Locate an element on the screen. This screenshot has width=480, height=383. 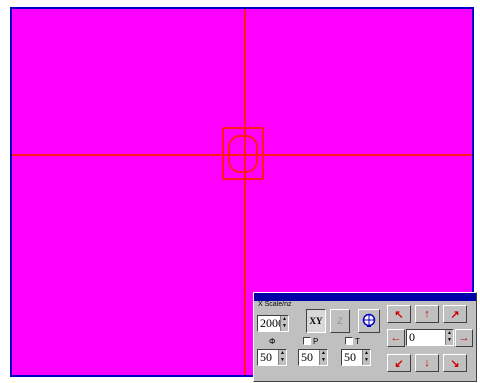
panel-titlebar is located at coordinates (365, 297).